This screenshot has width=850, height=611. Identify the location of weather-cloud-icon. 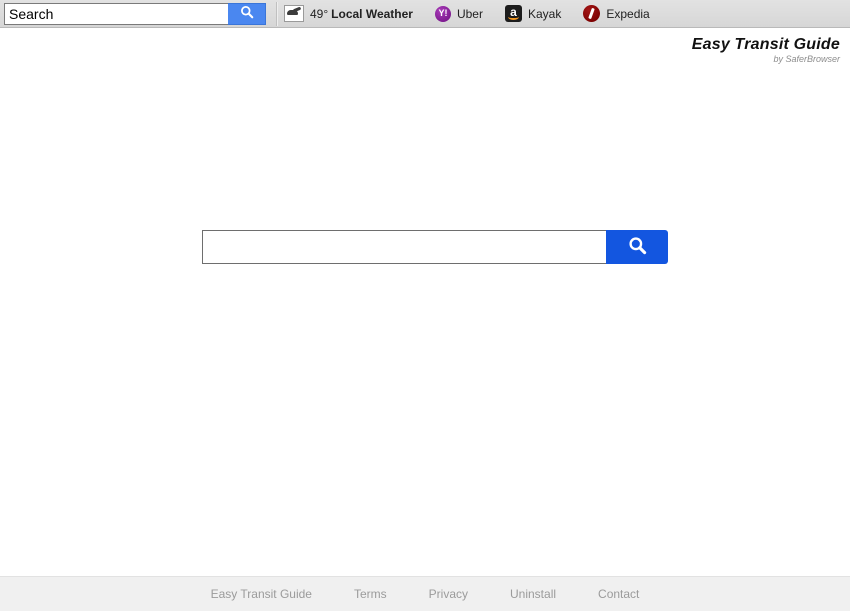
(294, 13).